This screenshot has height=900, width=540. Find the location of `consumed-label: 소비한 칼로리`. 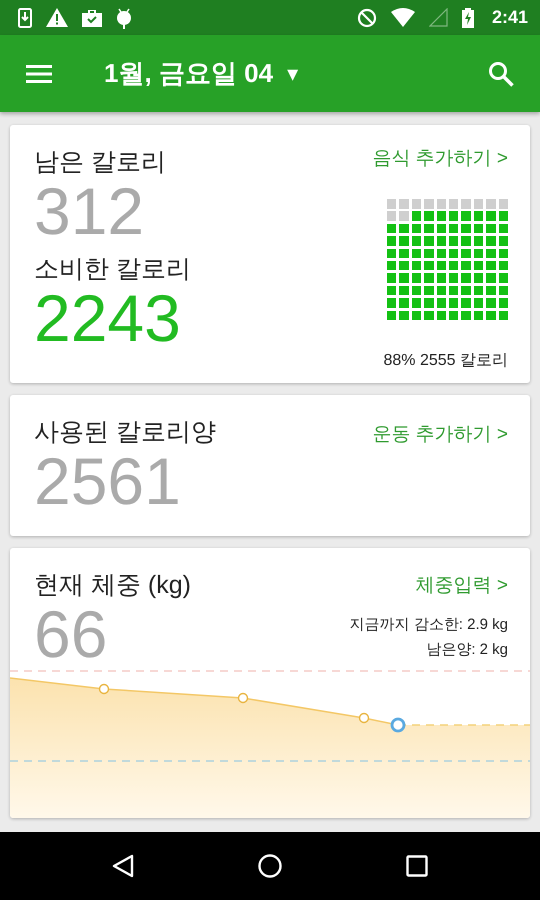

consumed-label: 소비한 칼로리 is located at coordinates (112, 269).